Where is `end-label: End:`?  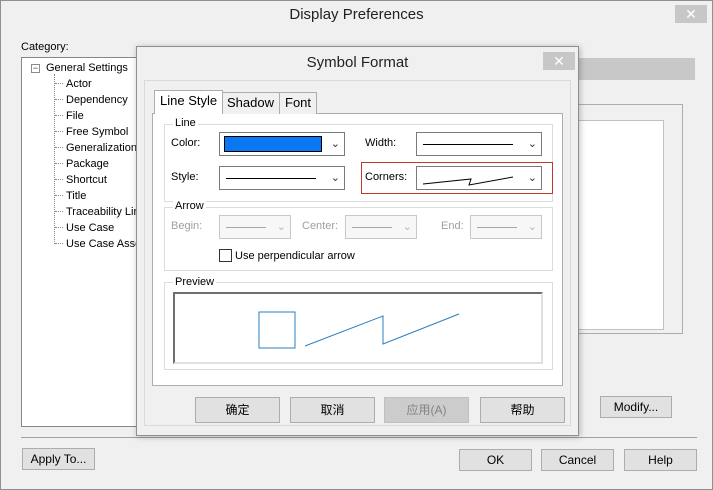
end-label: End: is located at coordinates (452, 226).